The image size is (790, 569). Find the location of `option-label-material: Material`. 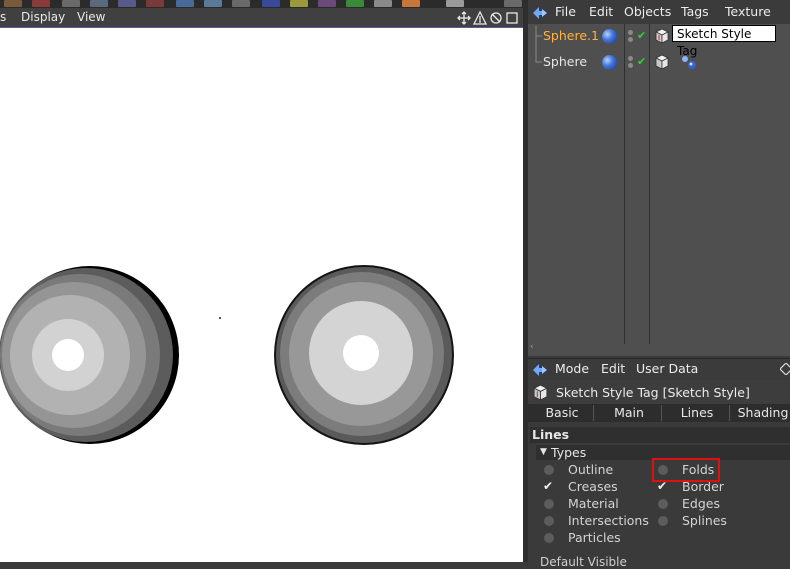

option-label-material: Material is located at coordinates (593, 503).